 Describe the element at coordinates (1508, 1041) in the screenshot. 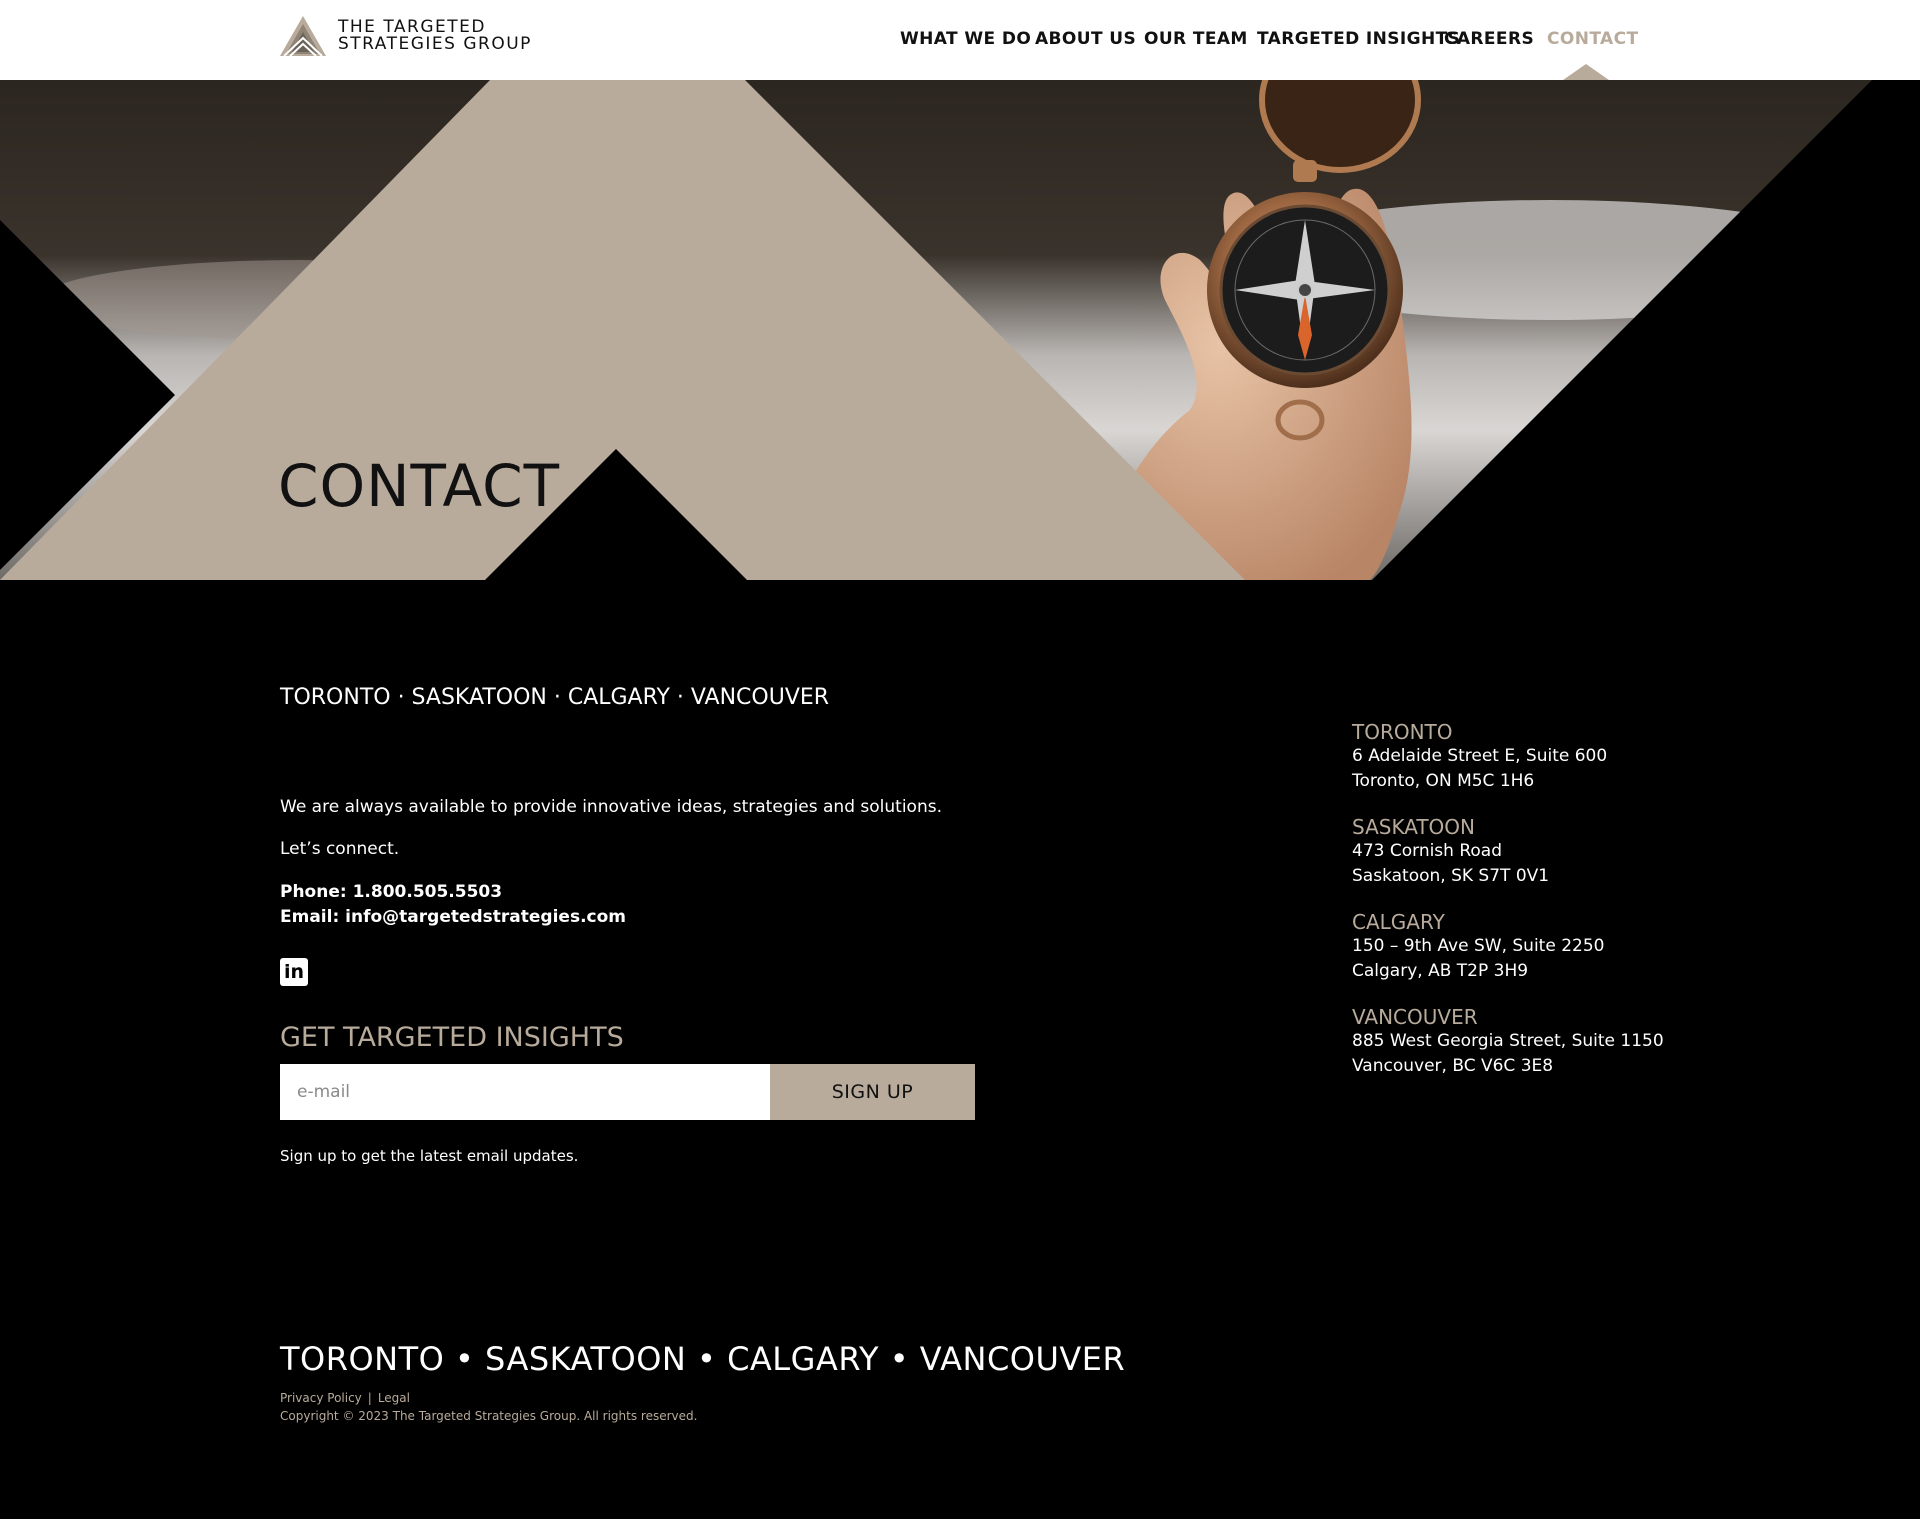

I see `office-address-line: 885 West Georgia Street, Suite 1150` at that location.